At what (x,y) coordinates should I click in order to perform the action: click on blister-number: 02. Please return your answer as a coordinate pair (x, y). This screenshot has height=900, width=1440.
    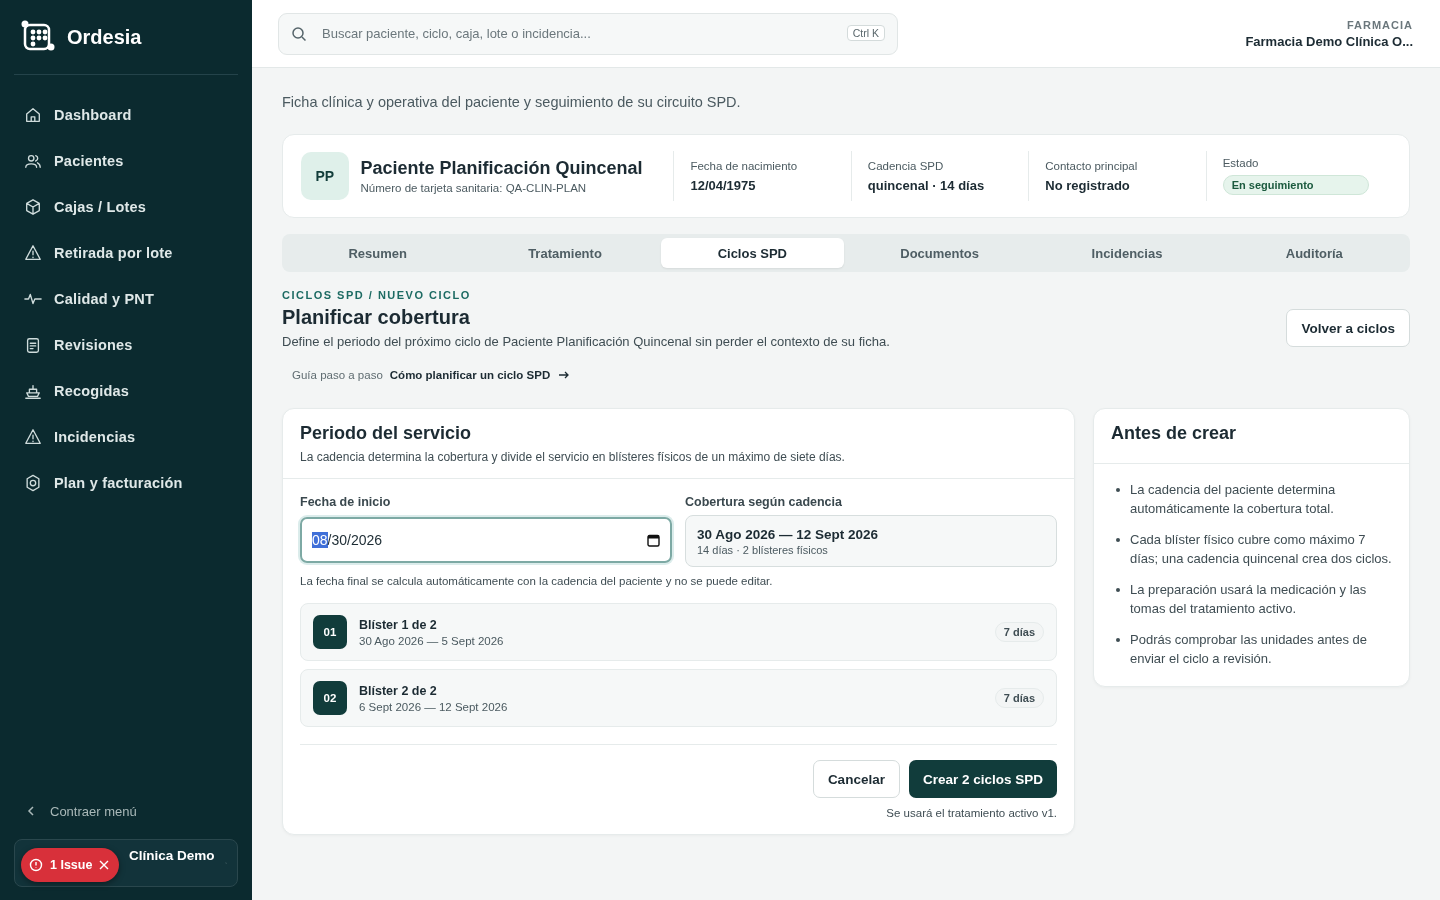
    Looking at the image, I should click on (330, 698).